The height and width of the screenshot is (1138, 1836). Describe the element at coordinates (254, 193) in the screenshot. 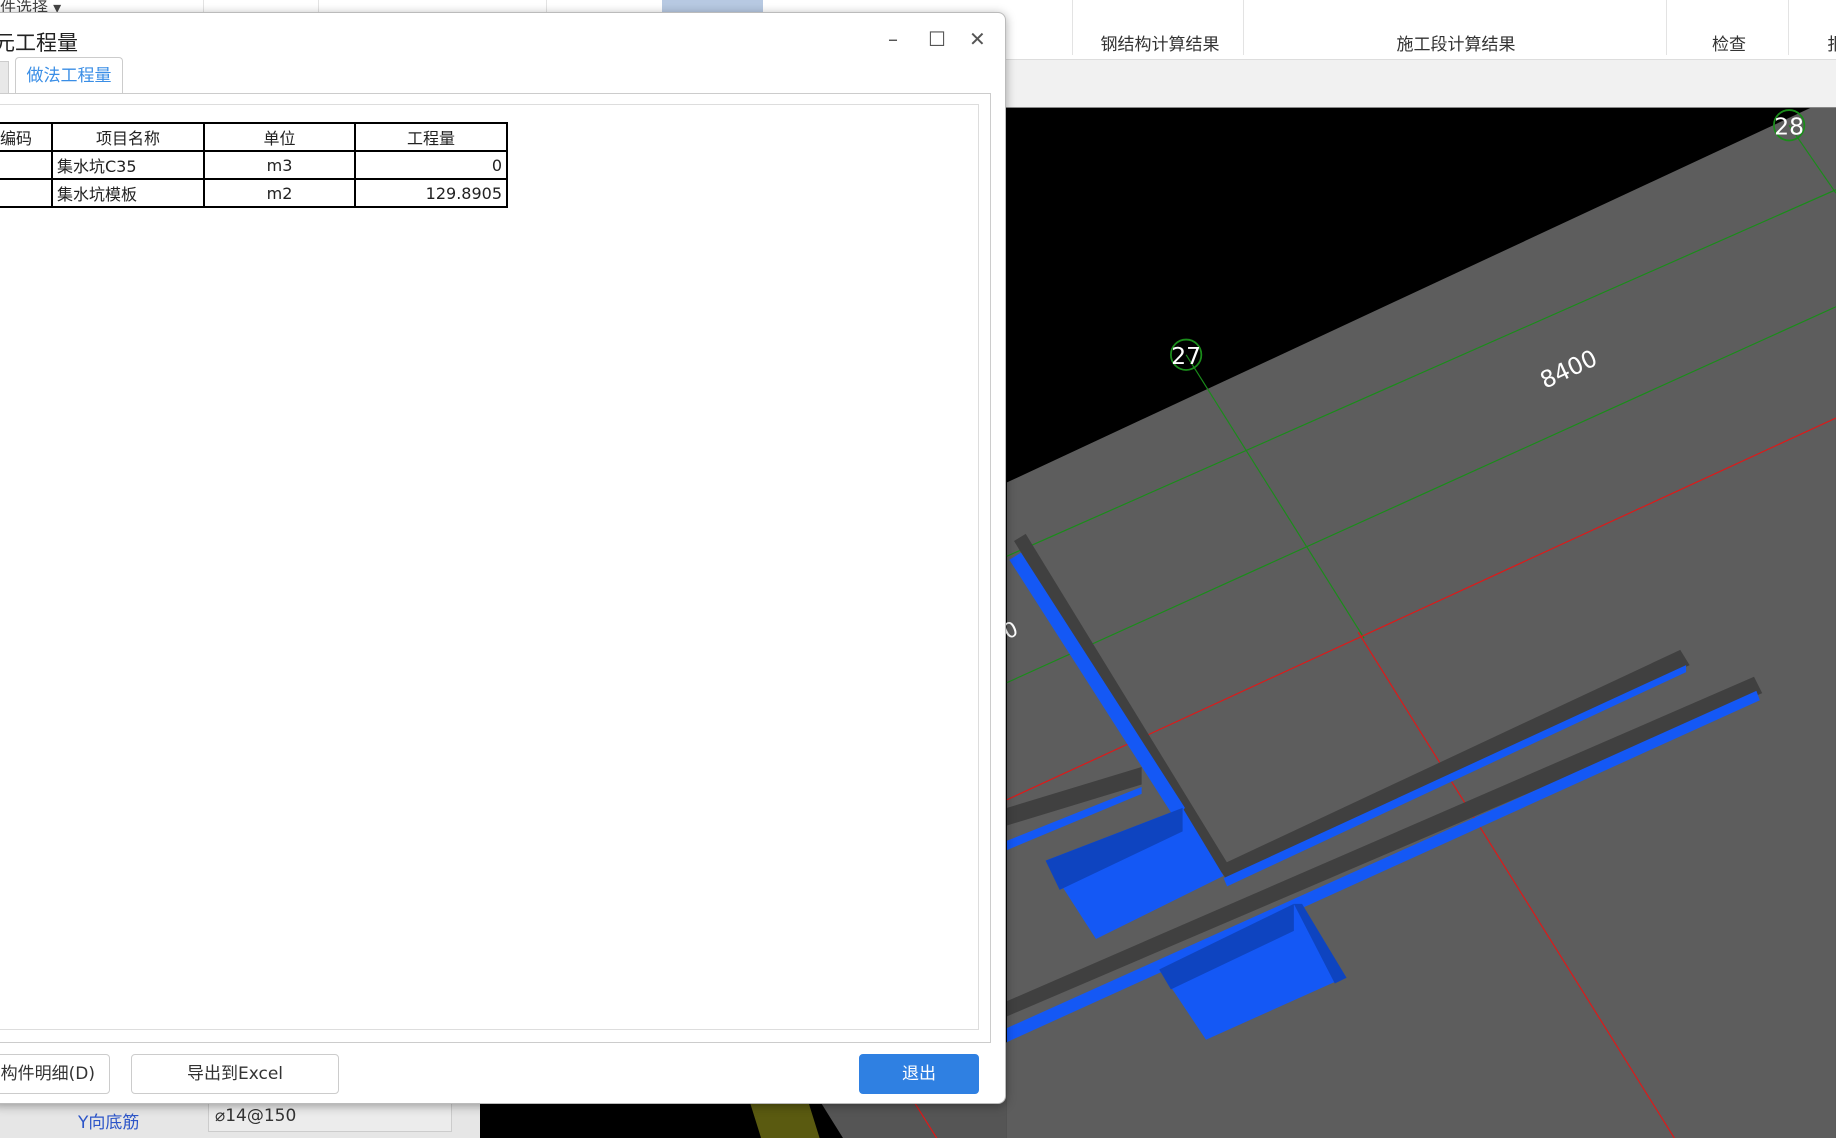

I see `table-row: 集水坑模板 m2 129.8905` at that location.